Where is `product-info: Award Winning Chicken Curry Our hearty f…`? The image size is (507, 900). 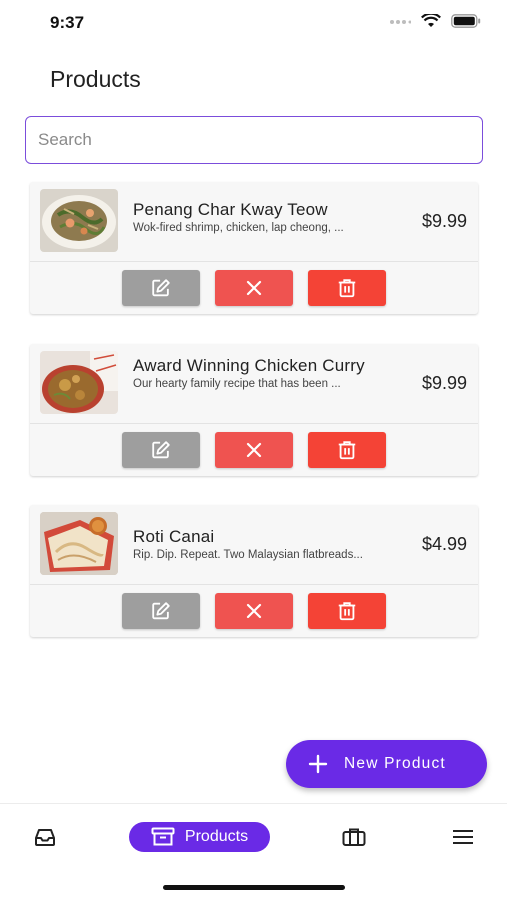
product-info: Award Winning Chicken Curry Our hearty f… is located at coordinates (260, 373).